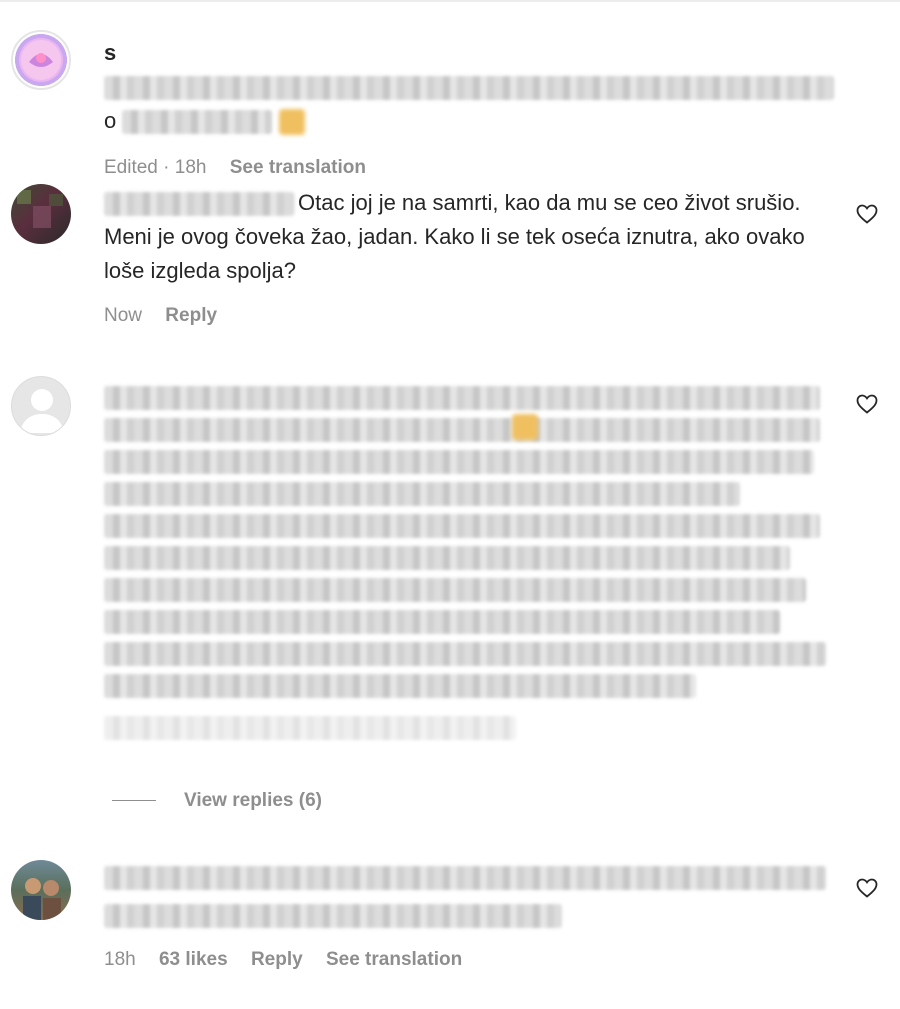 This screenshot has width=900, height=1009. Describe the element at coordinates (123, 315) in the screenshot. I see `comment-time: Now` at that location.